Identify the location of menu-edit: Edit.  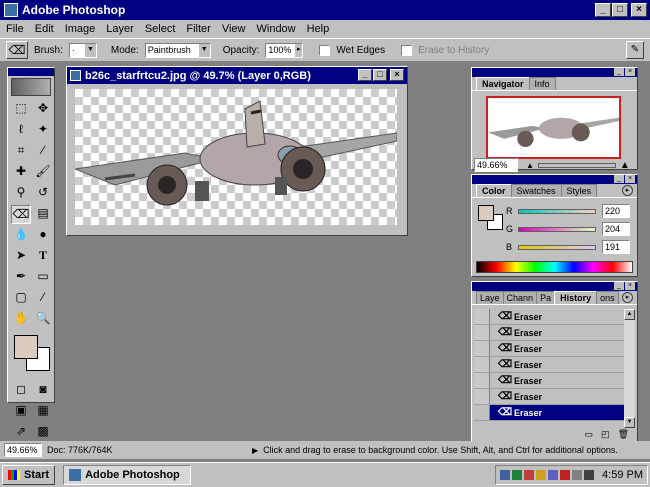
(44, 29).